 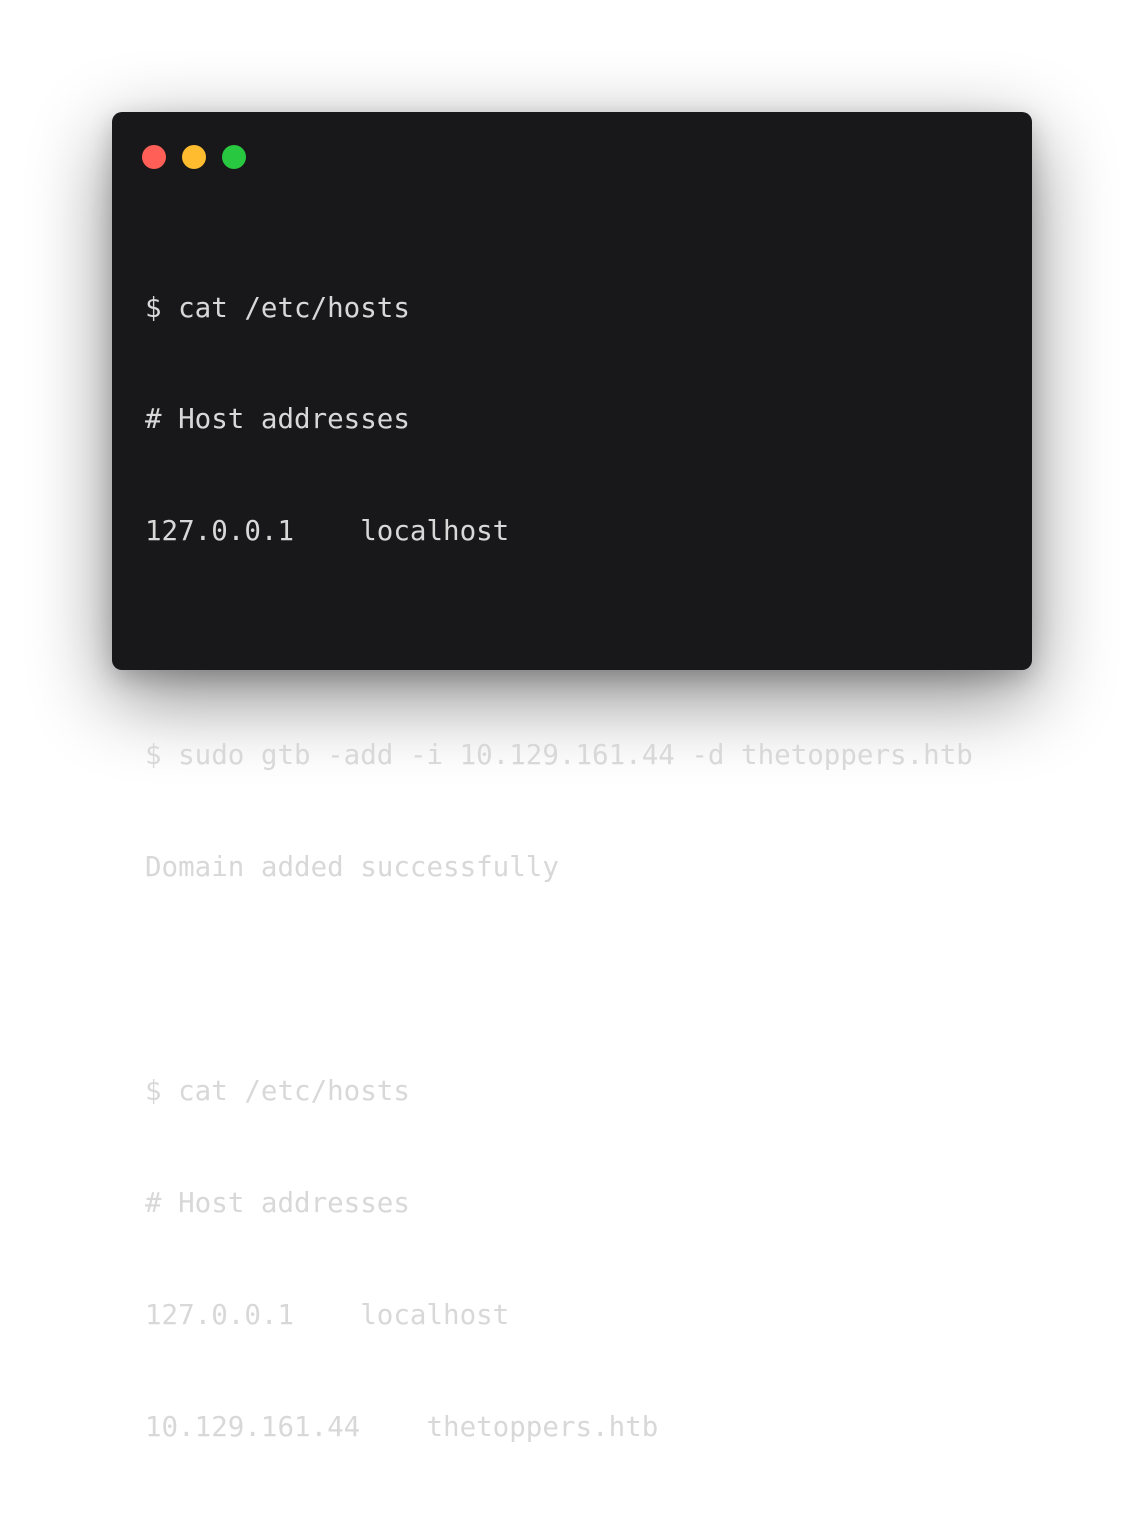 I want to click on terminal-output-line: 10.129.161.44 thetoppers.htb, so click(x=402, y=1426).